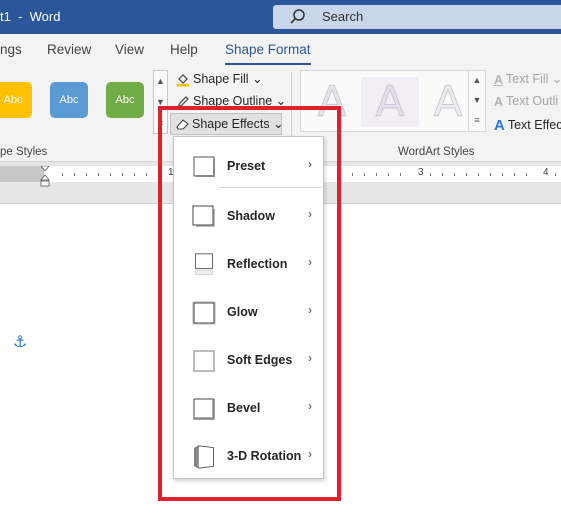 The height and width of the screenshot is (521, 561). I want to click on text-outline-icon: A, so click(499, 101).